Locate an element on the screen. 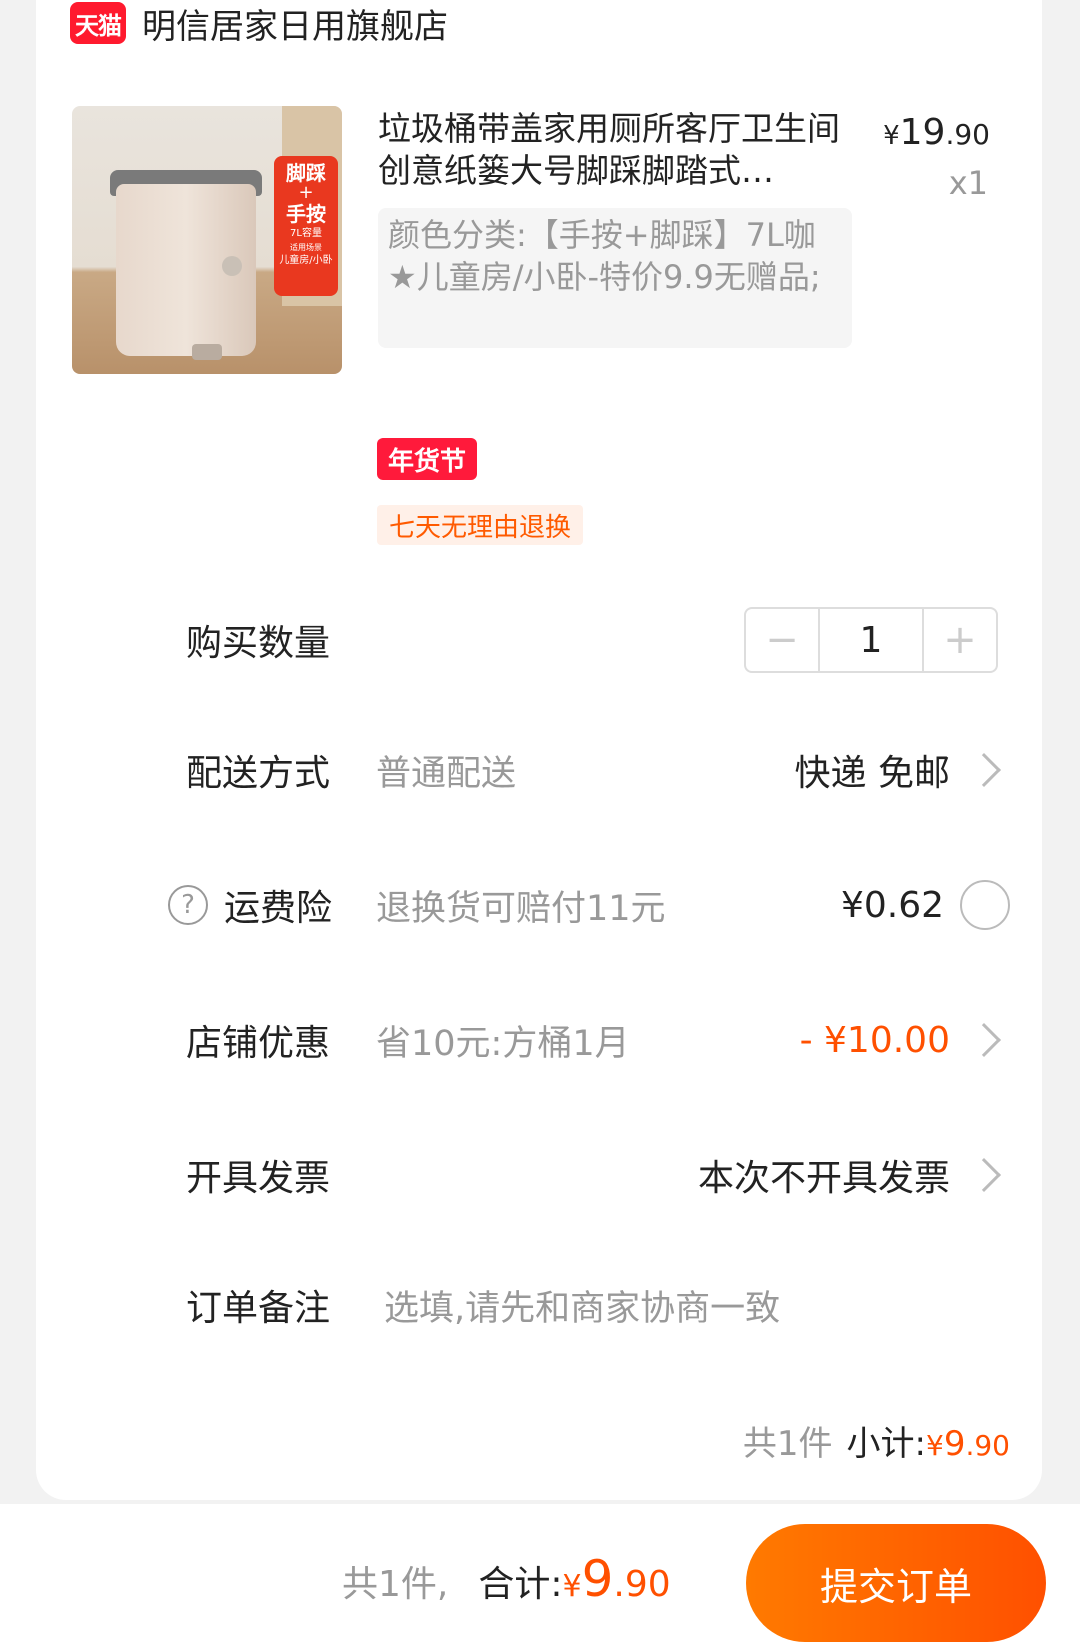 This screenshot has height=1650, width=1080. subtotal-label: 小计: is located at coordinates (886, 1444).